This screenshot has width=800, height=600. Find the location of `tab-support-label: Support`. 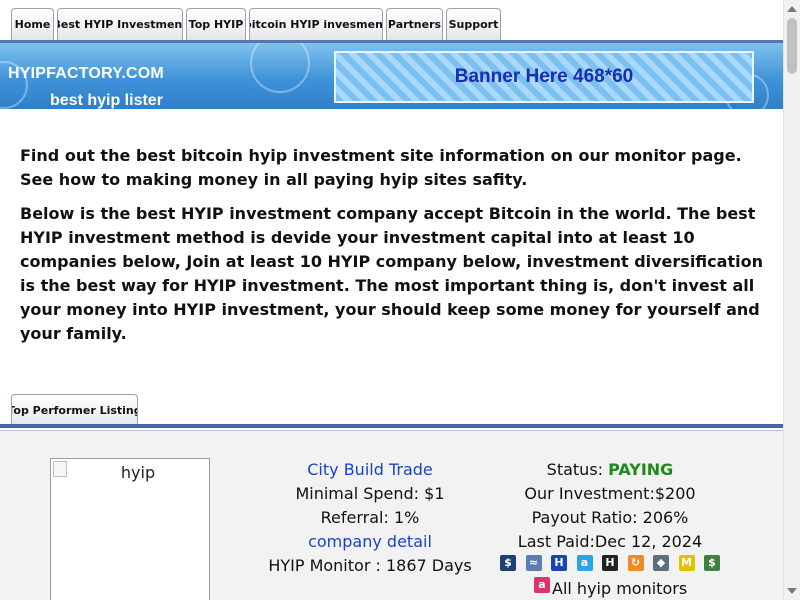

tab-support-label: Support is located at coordinates (473, 24).